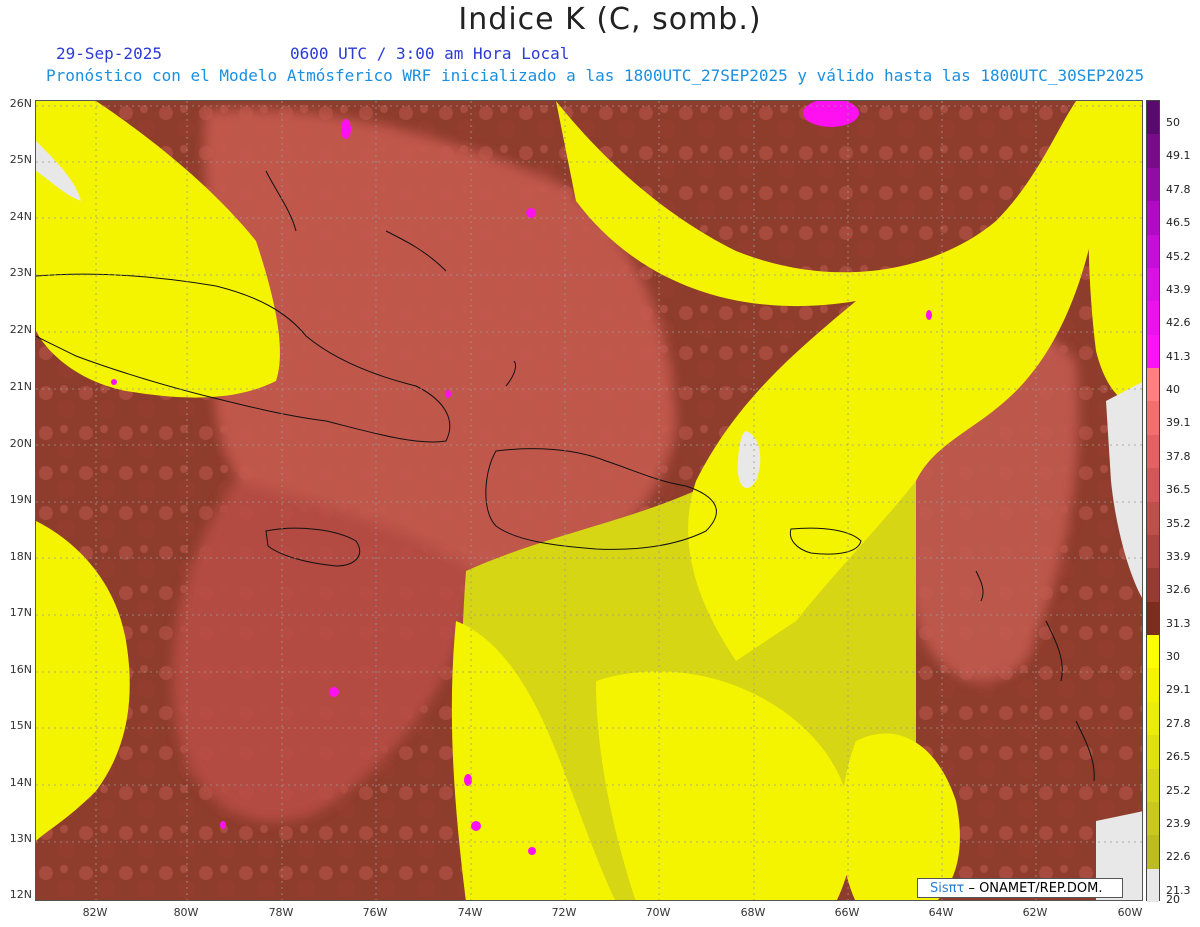 This screenshot has width=1200, height=927. What do you see at coordinates (1173, 656) in the screenshot?
I see `color-bar-label: 30` at bounding box center [1173, 656].